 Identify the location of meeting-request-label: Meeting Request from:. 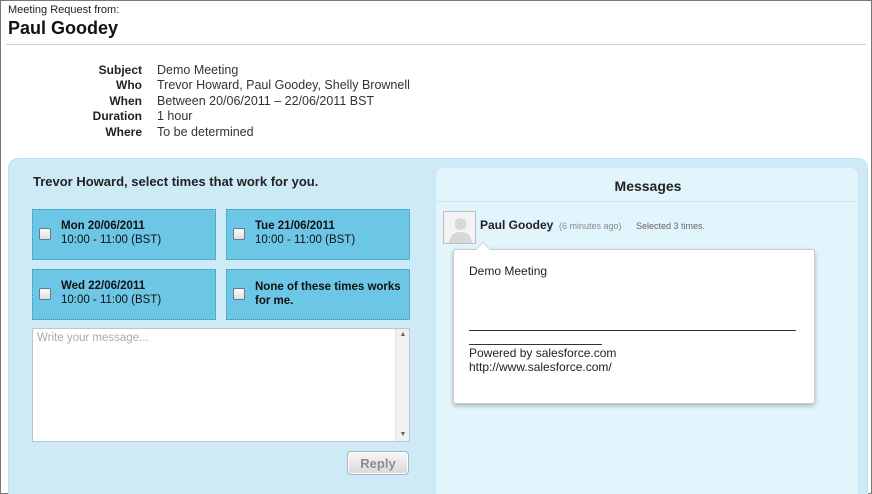
(64, 10).